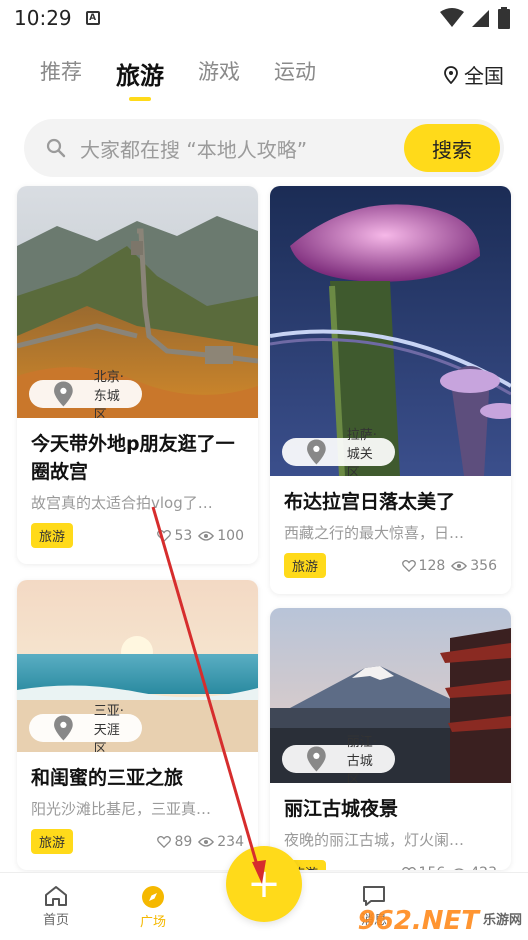 This screenshot has width=528, height=940. I want to click on status-left: 10:29 A, so click(57, 18).